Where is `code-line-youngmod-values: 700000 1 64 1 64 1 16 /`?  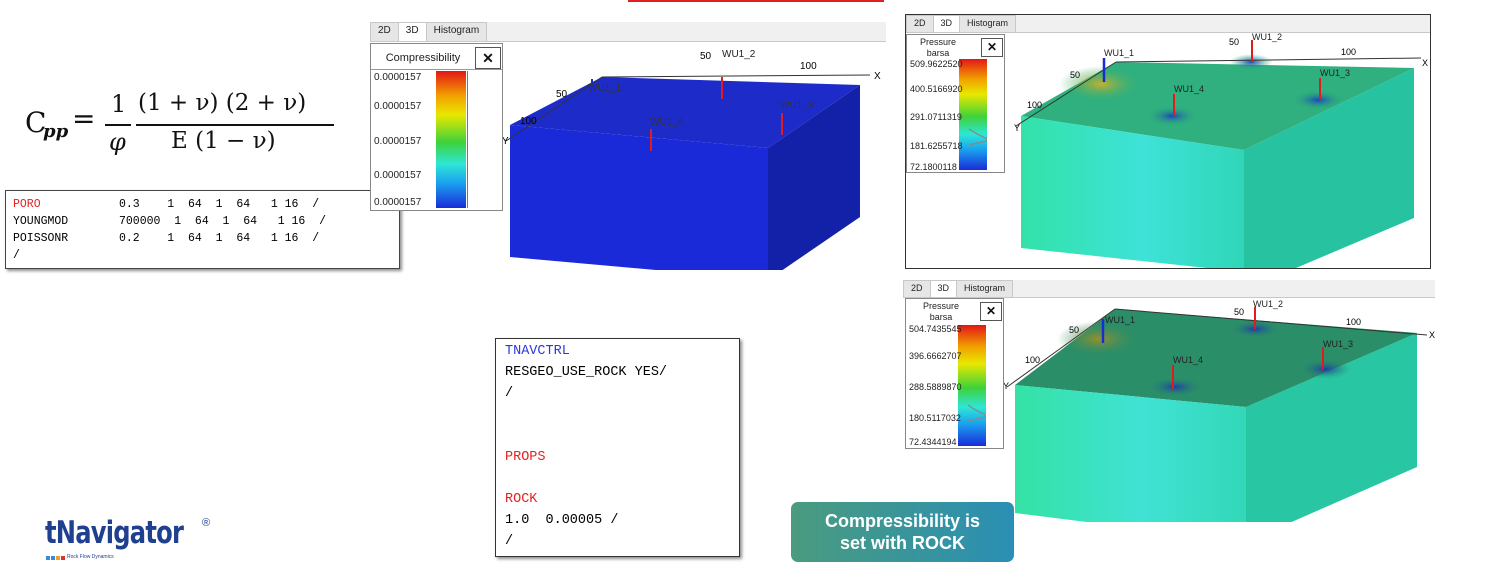 code-line-youngmod-values: 700000 1 64 1 64 1 16 / is located at coordinates (223, 221).